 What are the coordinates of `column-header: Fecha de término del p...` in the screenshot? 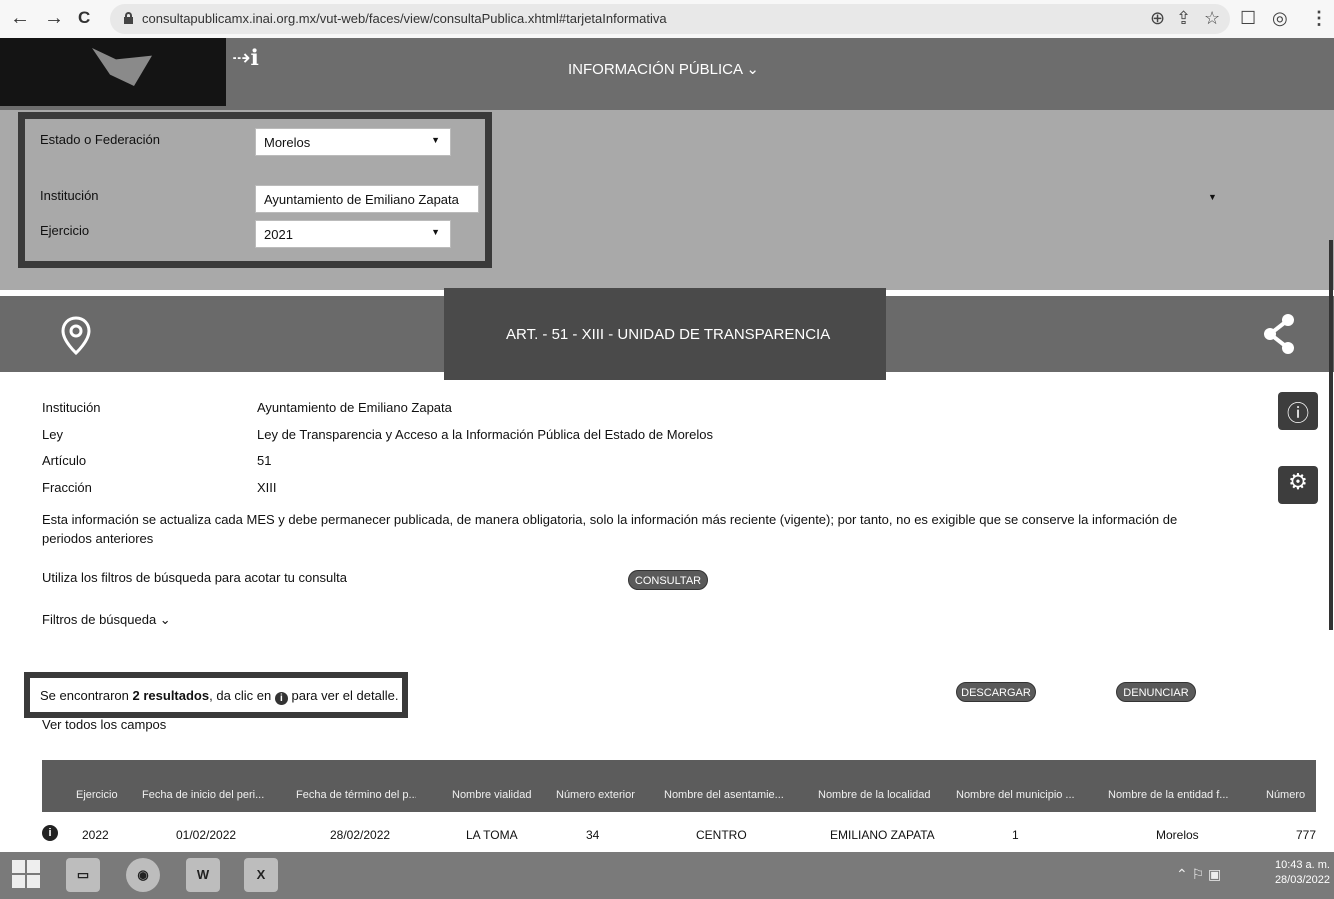 It's located at (356, 795).